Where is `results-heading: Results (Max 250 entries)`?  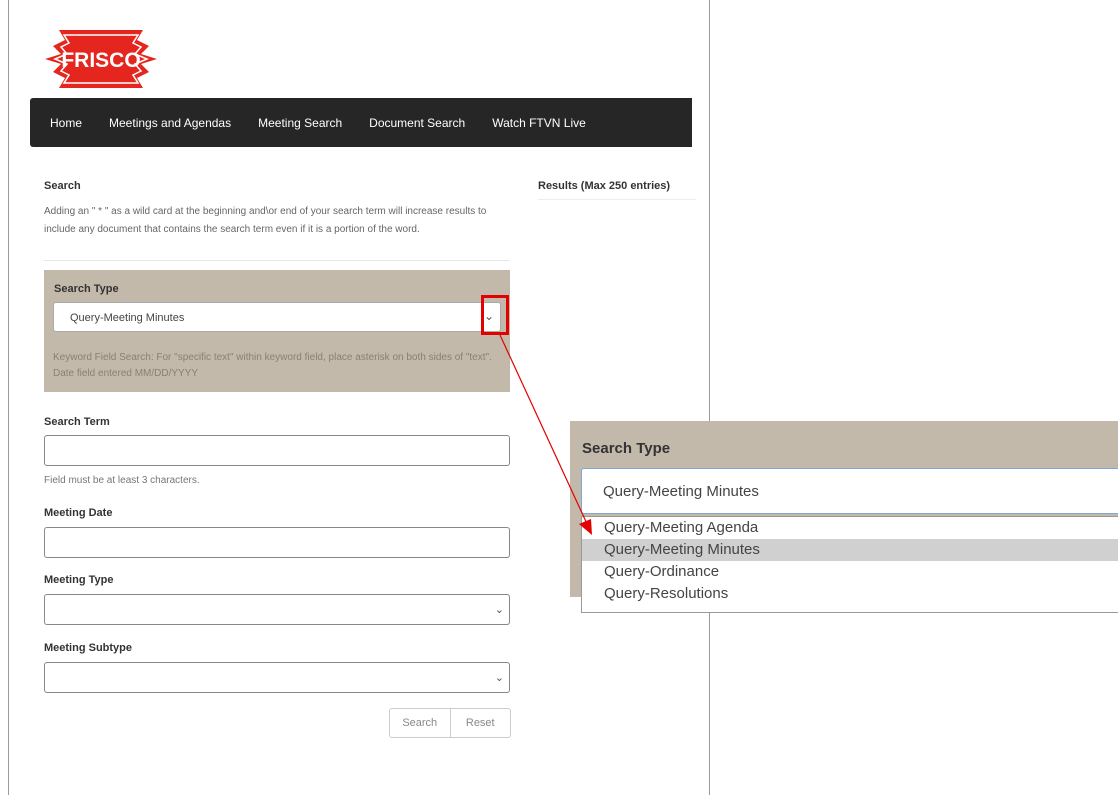
results-heading: Results (Max 250 entries) is located at coordinates (604, 186).